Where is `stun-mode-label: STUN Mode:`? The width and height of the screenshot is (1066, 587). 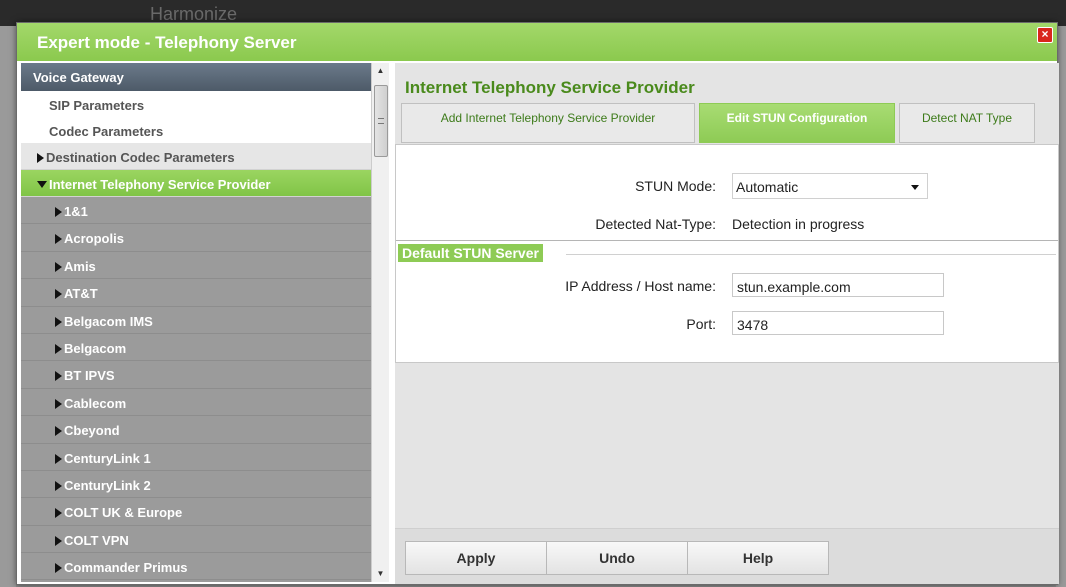
stun-mode-label: STUN Mode: is located at coordinates (675, 186).